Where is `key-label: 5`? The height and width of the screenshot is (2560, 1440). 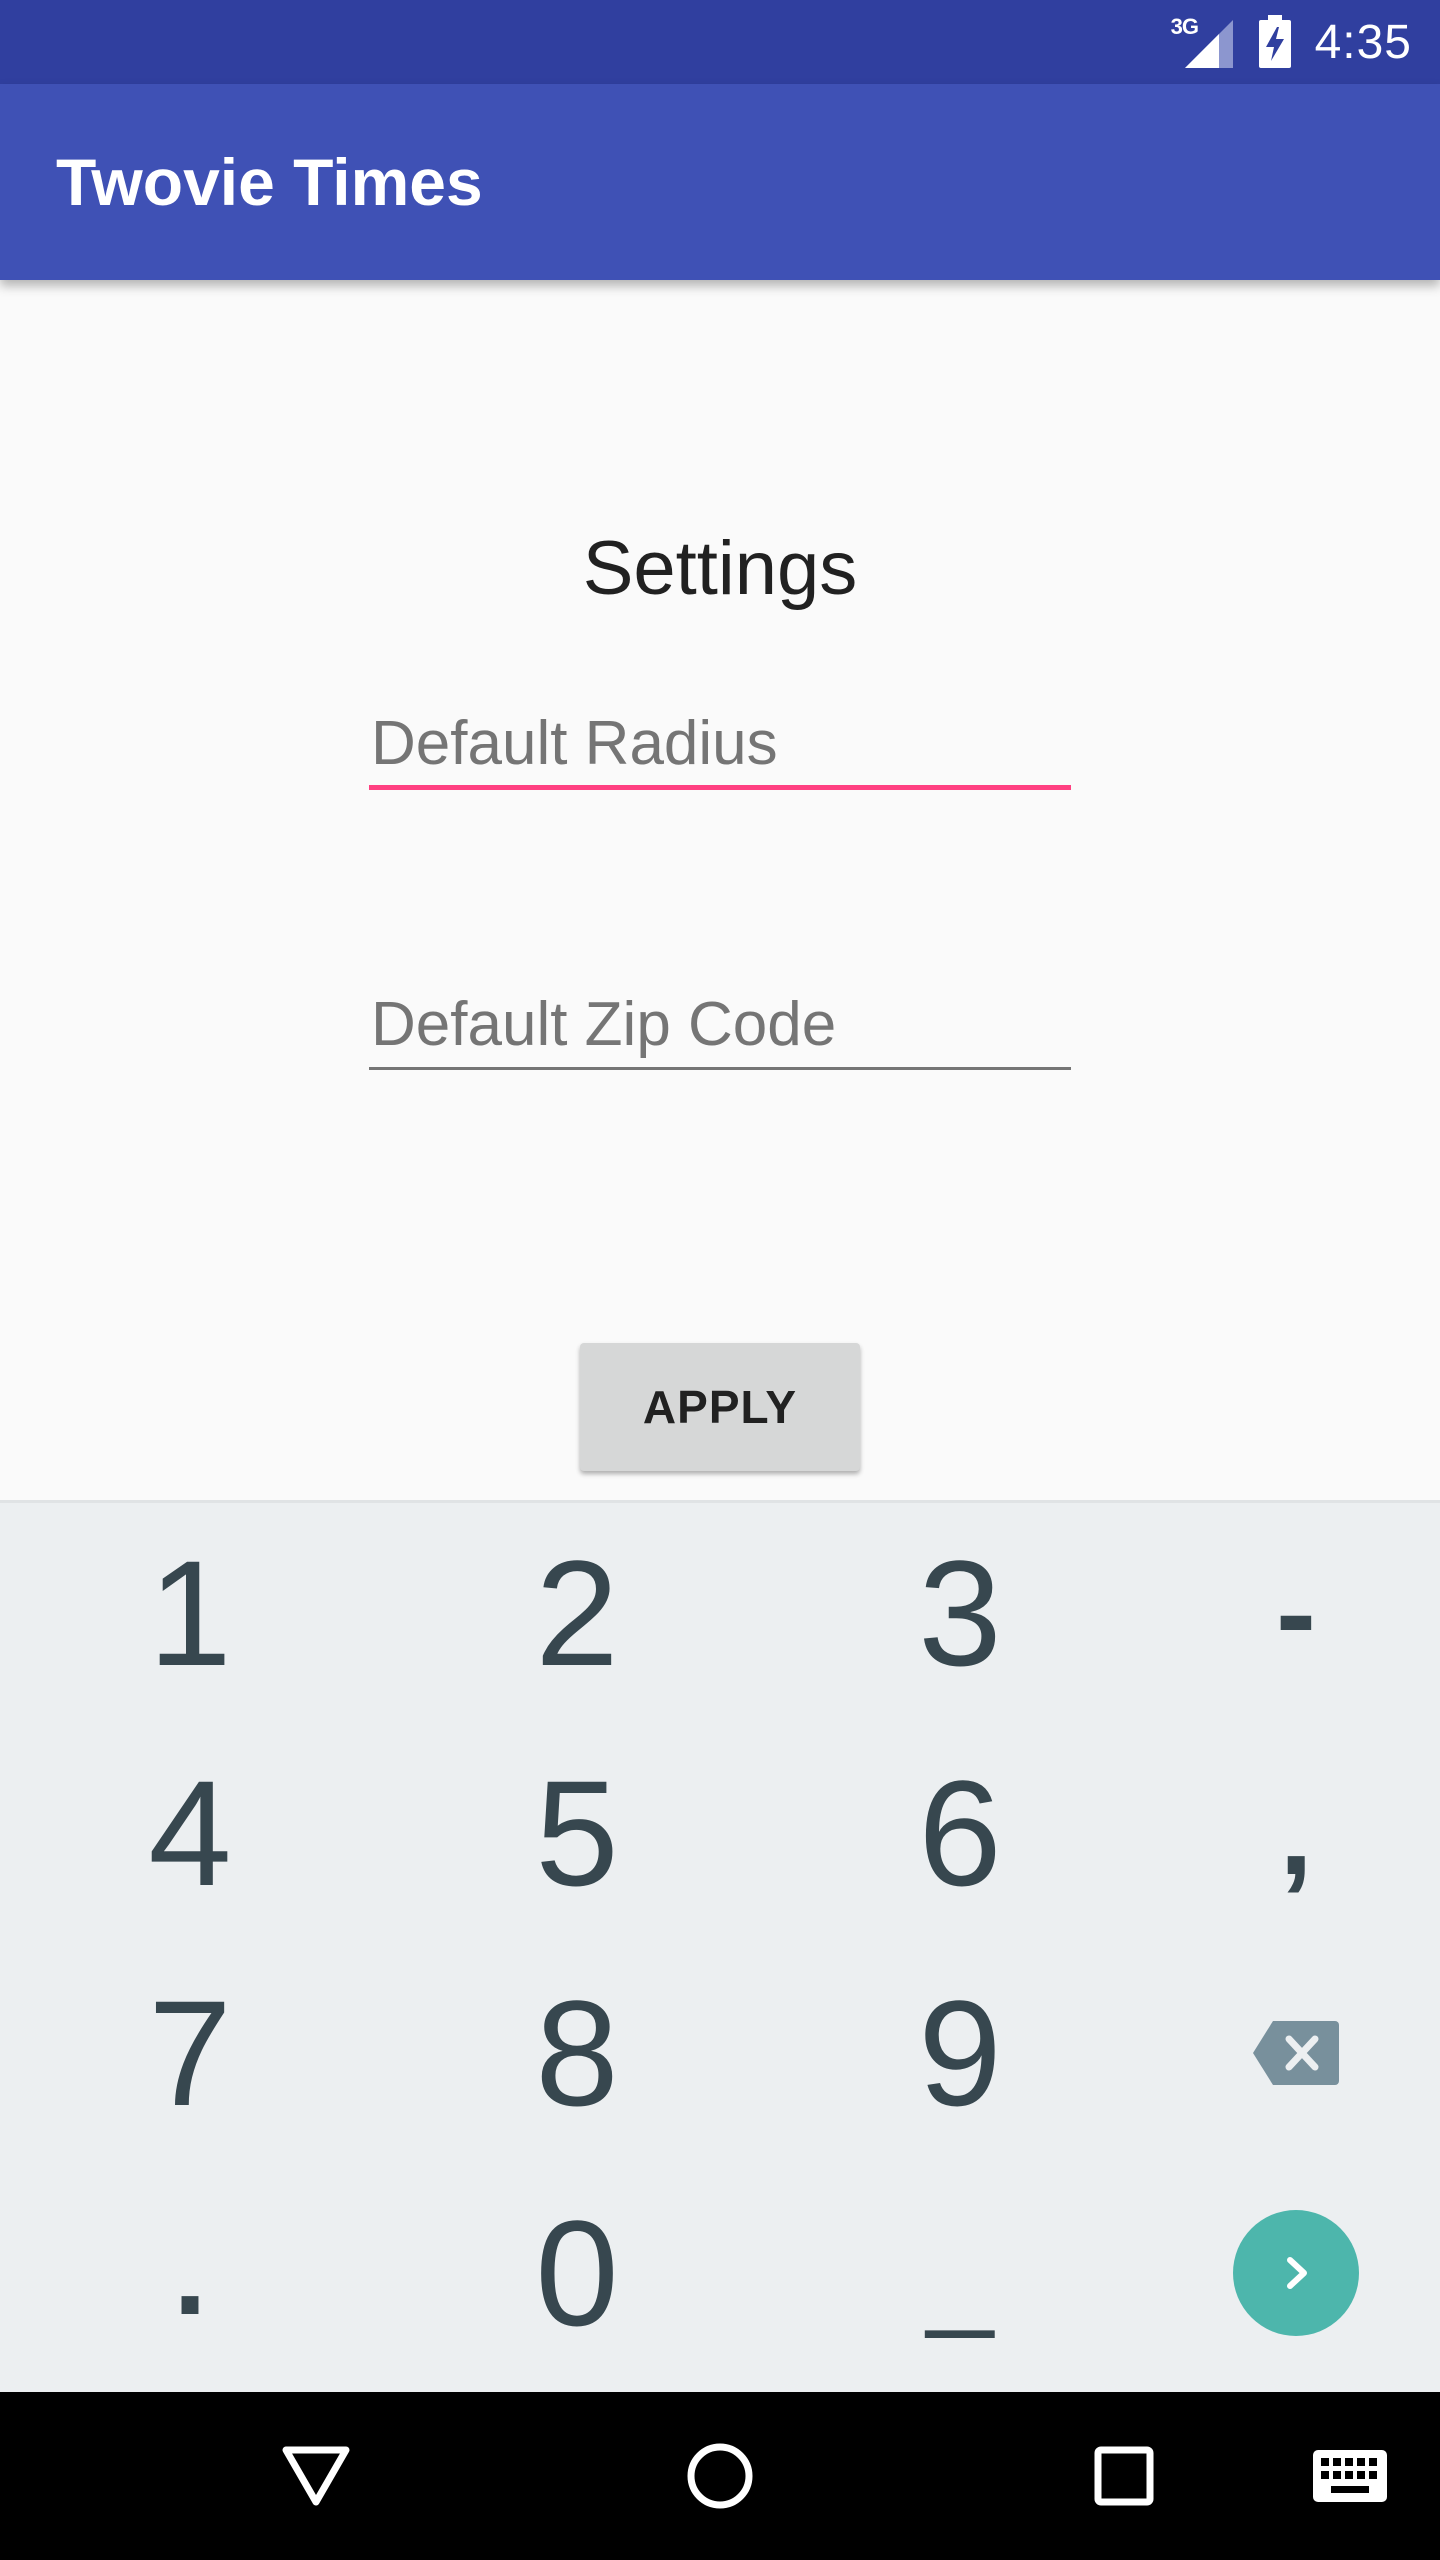 key-label: 5 is located at coordinates (577, 1832).